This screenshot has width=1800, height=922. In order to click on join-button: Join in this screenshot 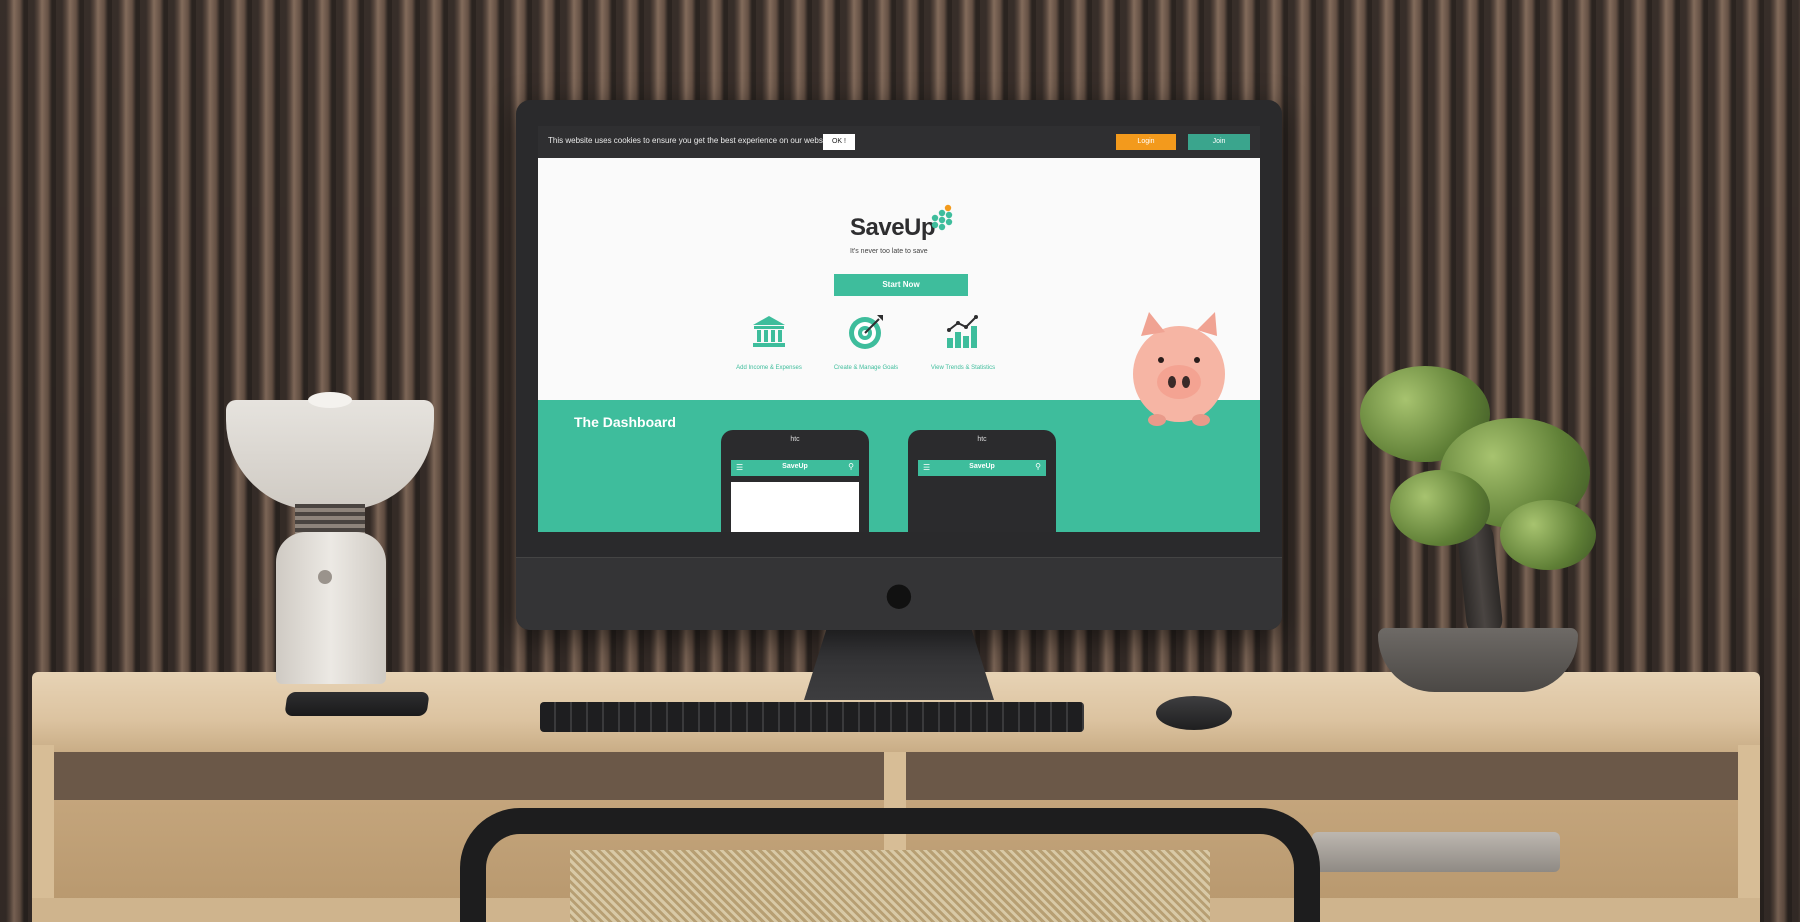, I will do `click(1219, 142)`.